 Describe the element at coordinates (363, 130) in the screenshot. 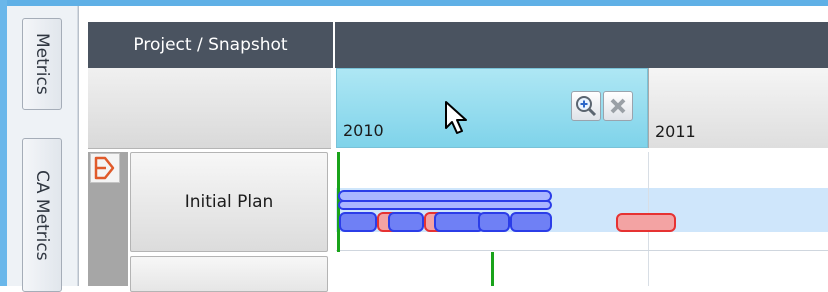

I see `year-2010-label: 2010` at that location.